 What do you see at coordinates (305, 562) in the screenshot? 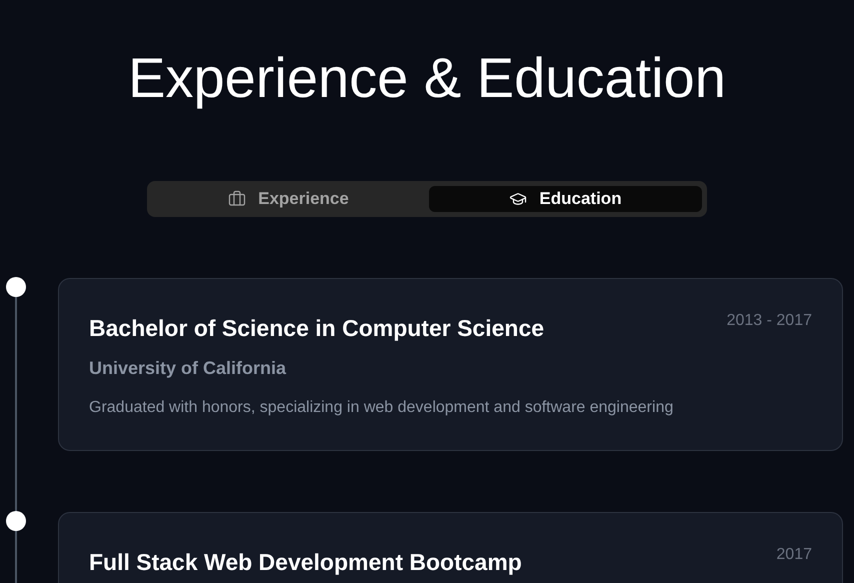
I see `degree-title: Full Stack Web Development Bootcamp` at bounding box center [305, 562].